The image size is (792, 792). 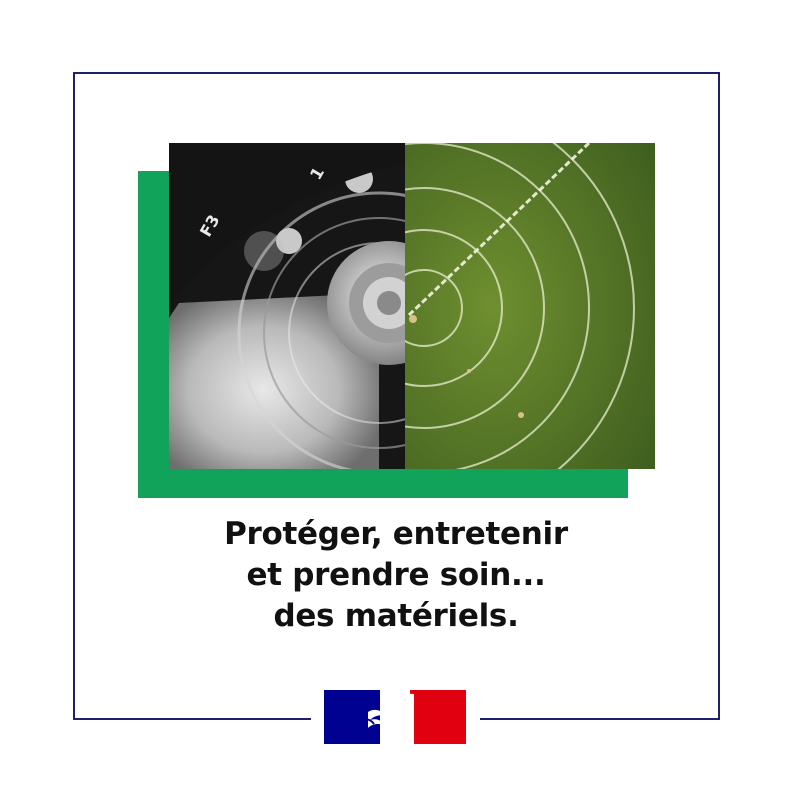 I want to click on frame-bottom-right-line, so click(x=600, y=719).